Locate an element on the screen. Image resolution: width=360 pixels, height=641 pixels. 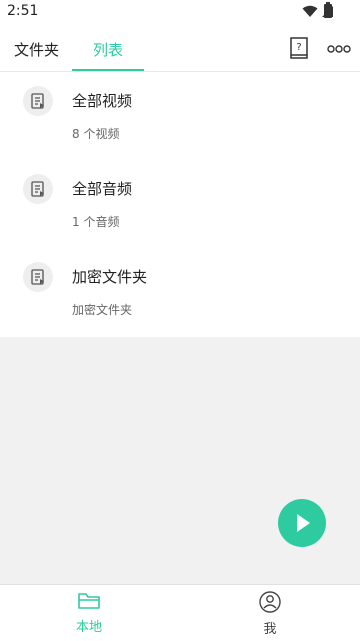
item-title: 全部视频 is located at coordinates (102, 101).